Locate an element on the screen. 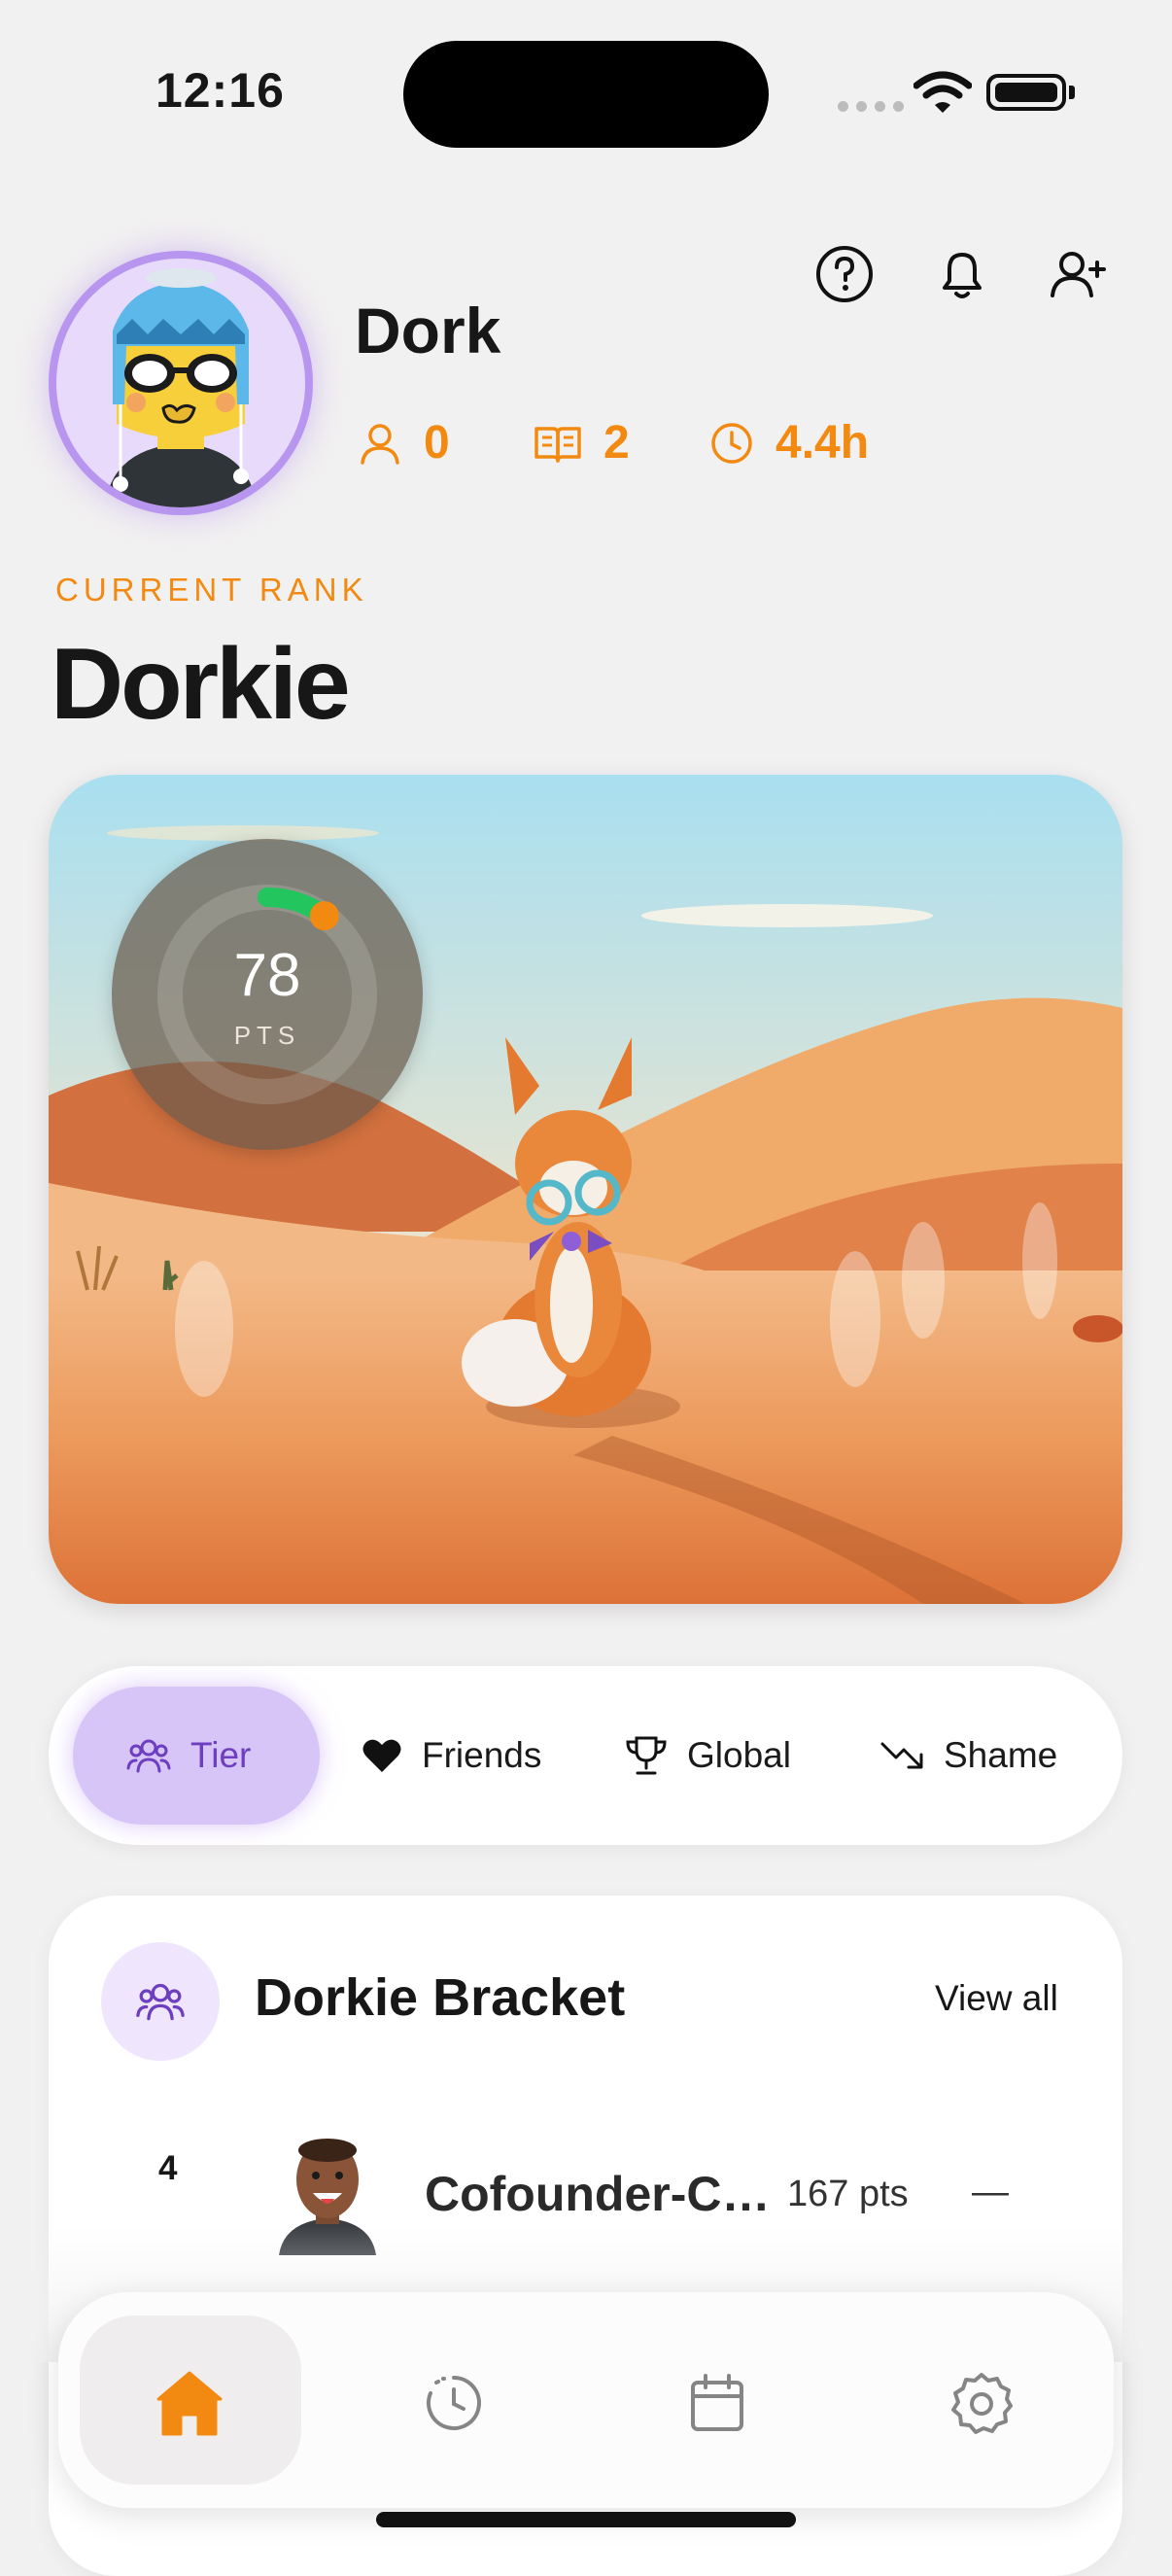 The image size is (1172, 2576). home-indicator is located at coordinates (586, 2519).